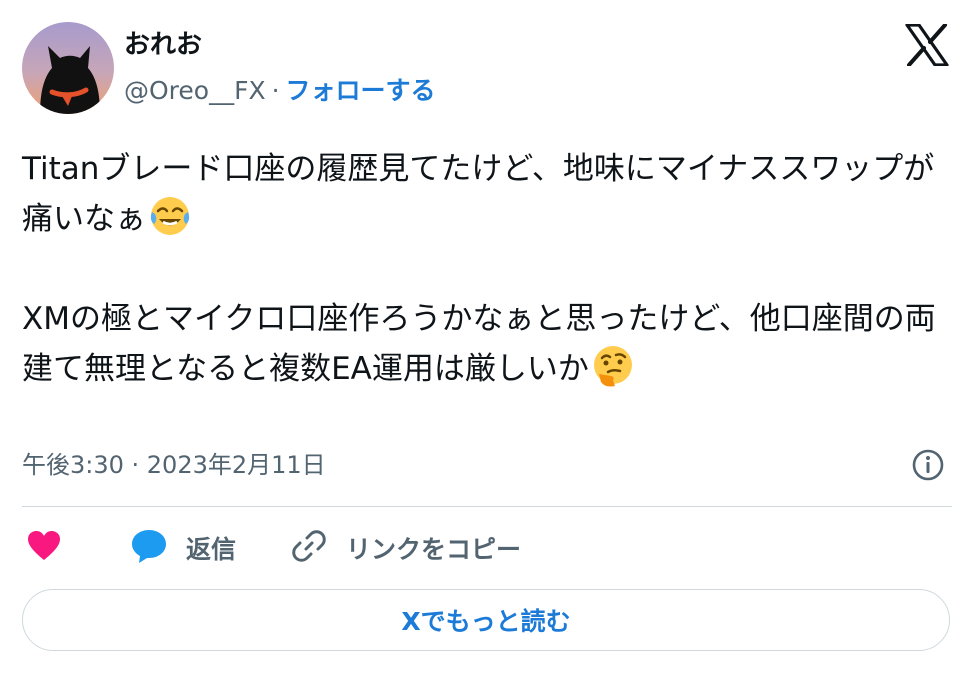  Describe the element at coordinates (613, 366) in the screenshot. I see `thinking-face-icon` at that location.